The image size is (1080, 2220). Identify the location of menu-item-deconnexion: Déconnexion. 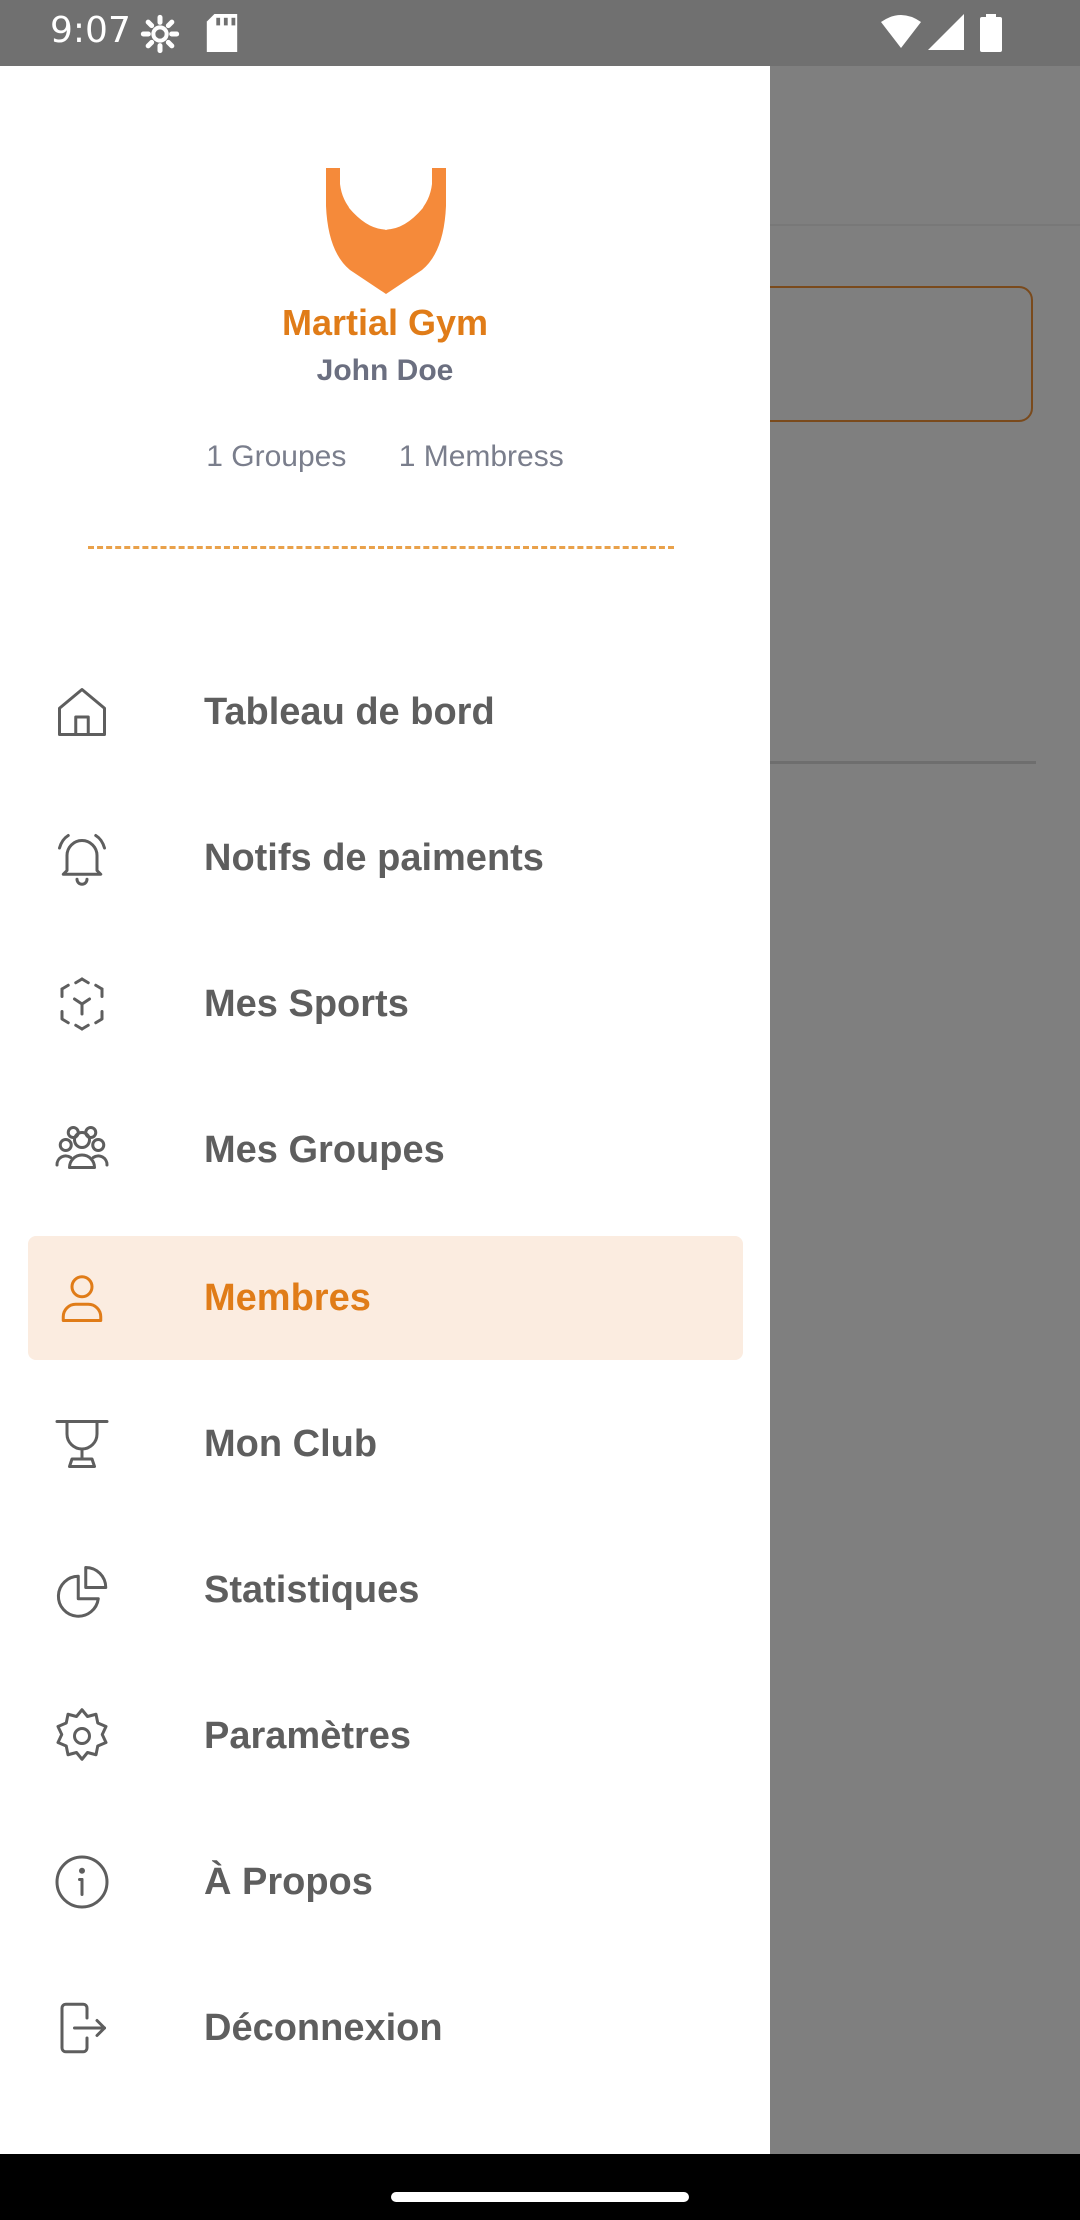
(385, 2028).